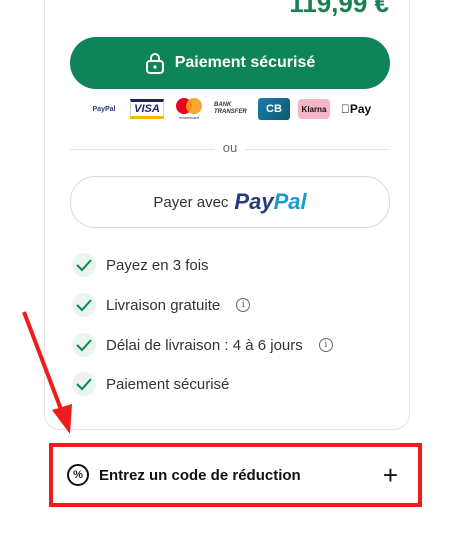 This screenshot has width=473, height=536. I want to click on feature-label: Délai de livraison : 4 à 6 jours, so click(204, 345).